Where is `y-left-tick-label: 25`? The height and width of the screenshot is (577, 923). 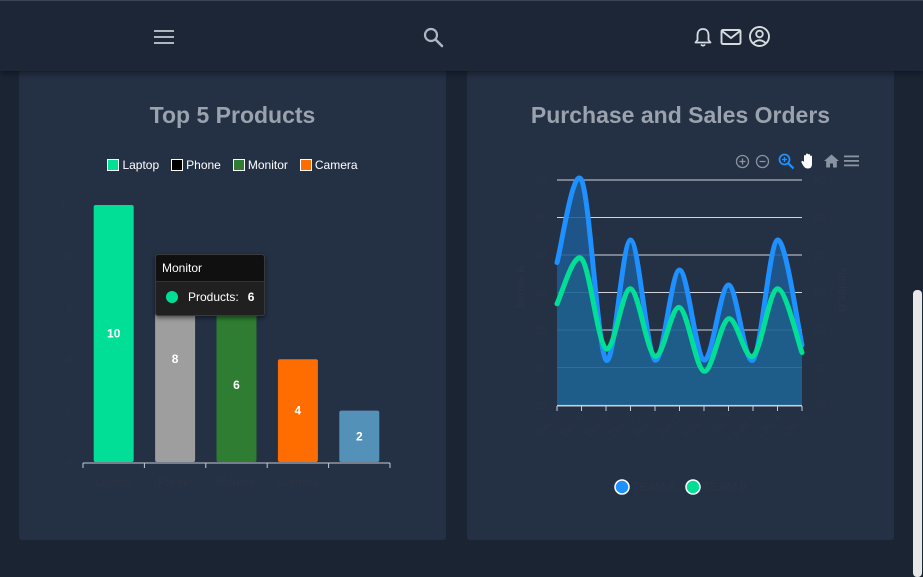
y-left-tick-label: 25 is located at coordinates (542, 406).